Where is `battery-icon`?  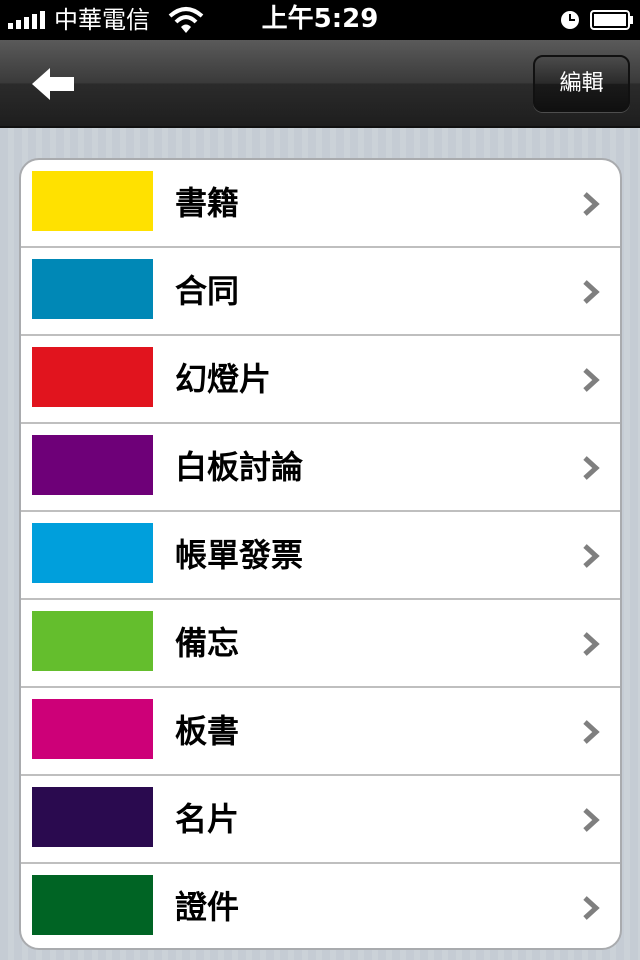 battery-icon is located at coordinates (611, 20).